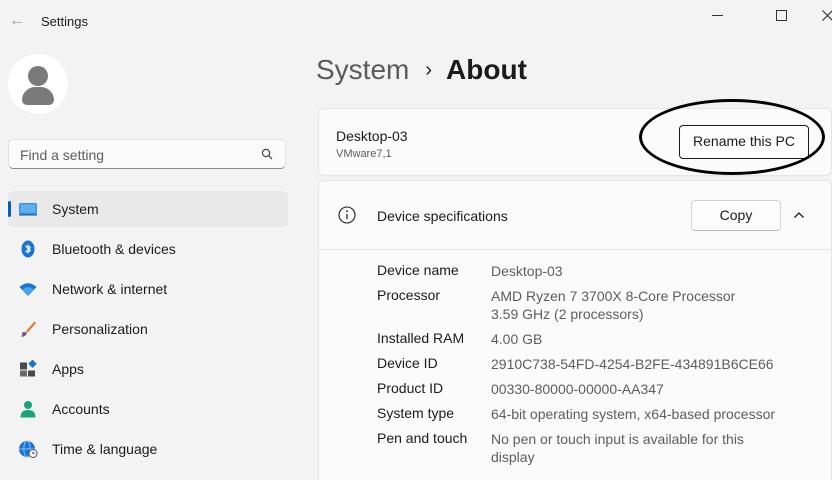 The height and width of the screenshot is (480, 832). I want to click on back-arrow-icon: ←, so click(17, 21).